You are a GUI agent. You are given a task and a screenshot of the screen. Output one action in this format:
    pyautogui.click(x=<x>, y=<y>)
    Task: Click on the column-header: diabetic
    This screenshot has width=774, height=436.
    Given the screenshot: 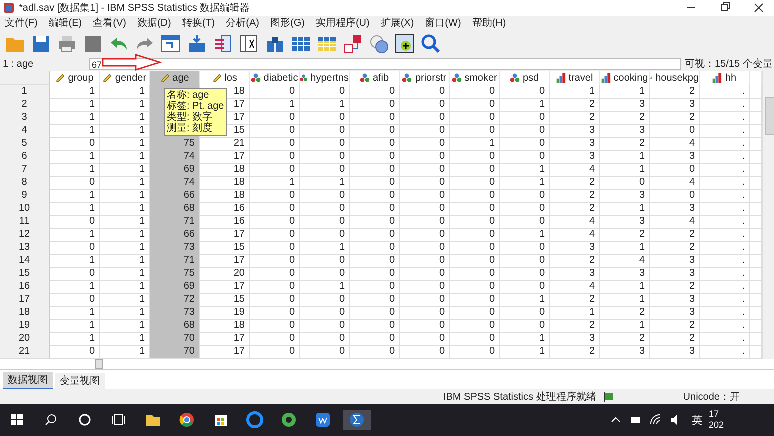 What is the action you would take?
    pyautogui.click(x=275, y=78)
    